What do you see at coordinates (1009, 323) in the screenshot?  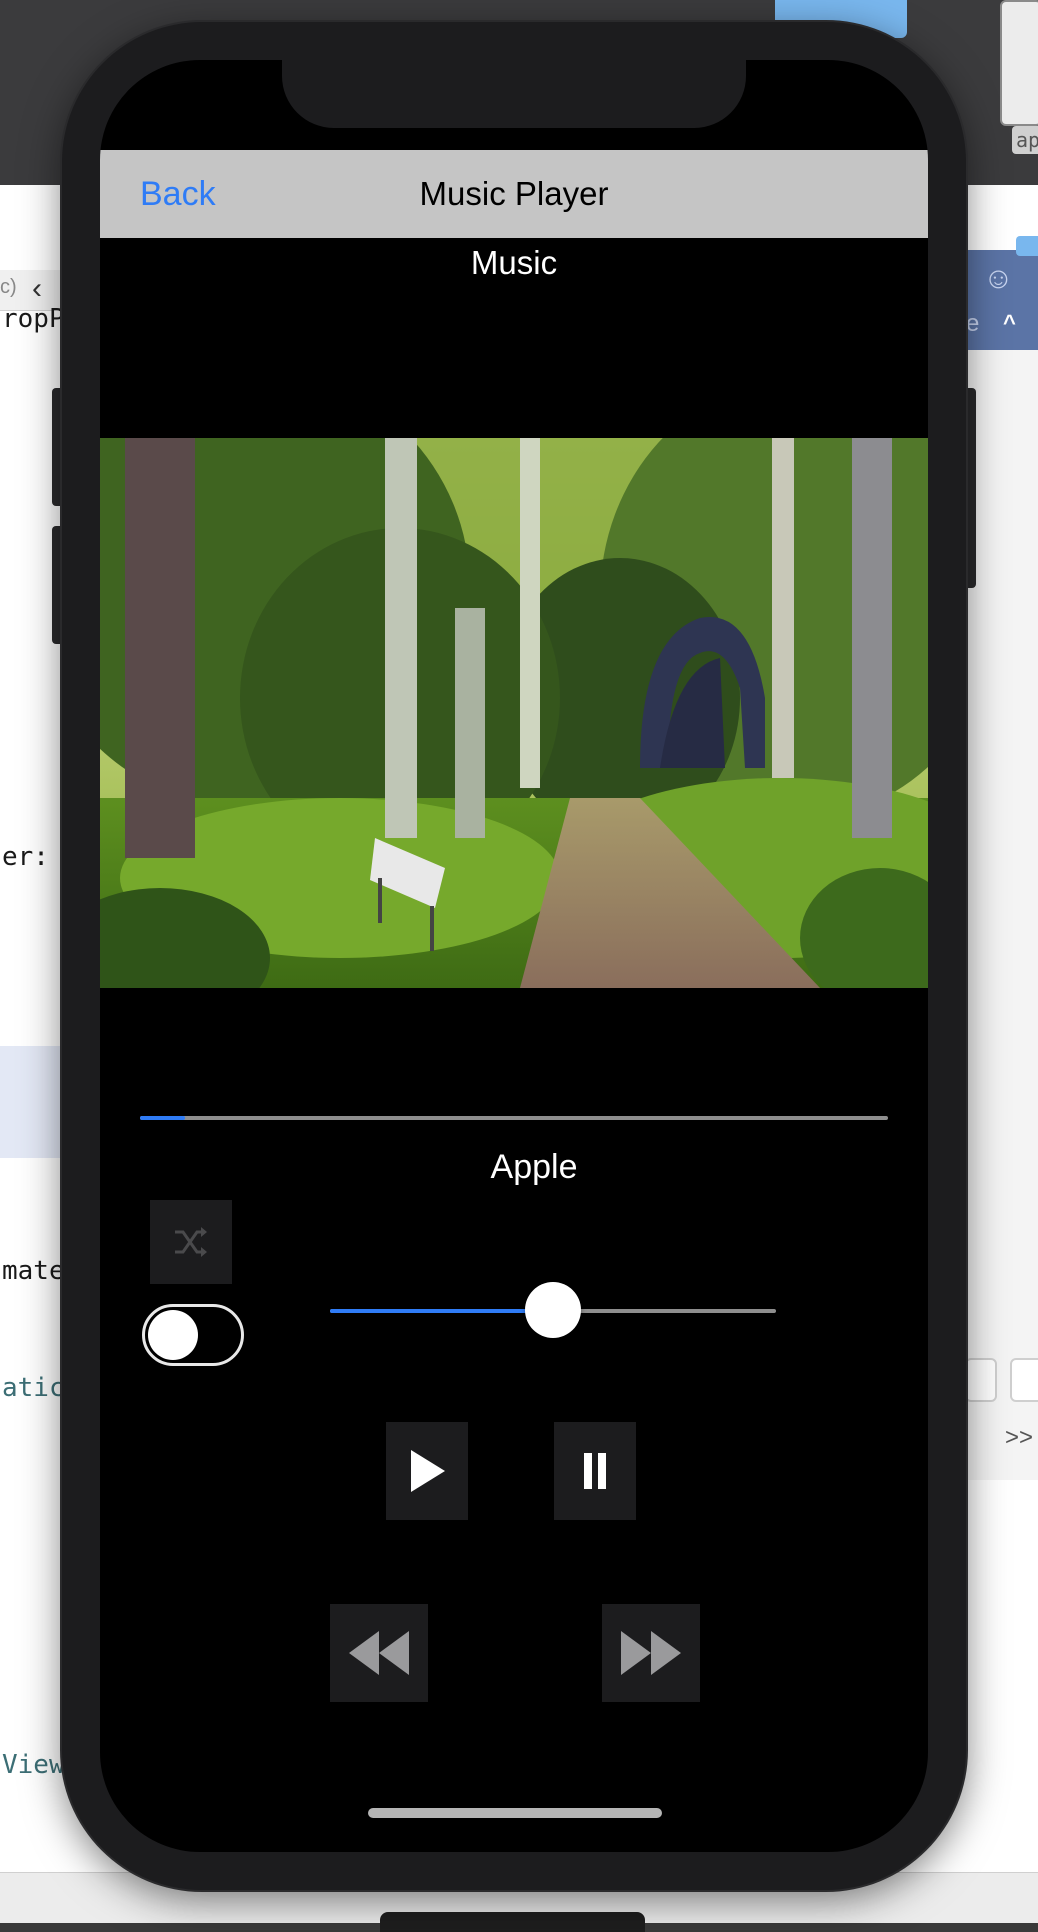 I see `chevron-up-icon: ^` at bounding box center [1009, 323].